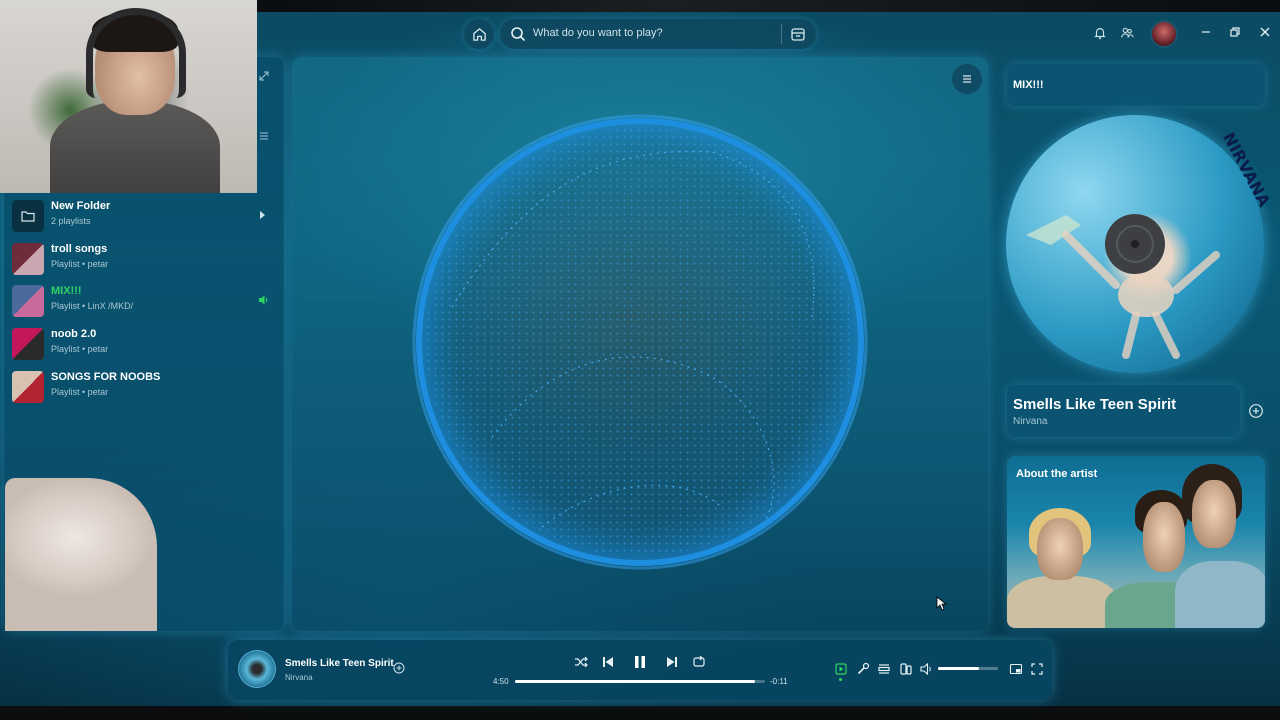 This screenshot has width=1280, height=720. Describe the element at coordinates (1136, 85) in the screenshot. I see `now-playing-playlist-header: MIX!!!` at that location.